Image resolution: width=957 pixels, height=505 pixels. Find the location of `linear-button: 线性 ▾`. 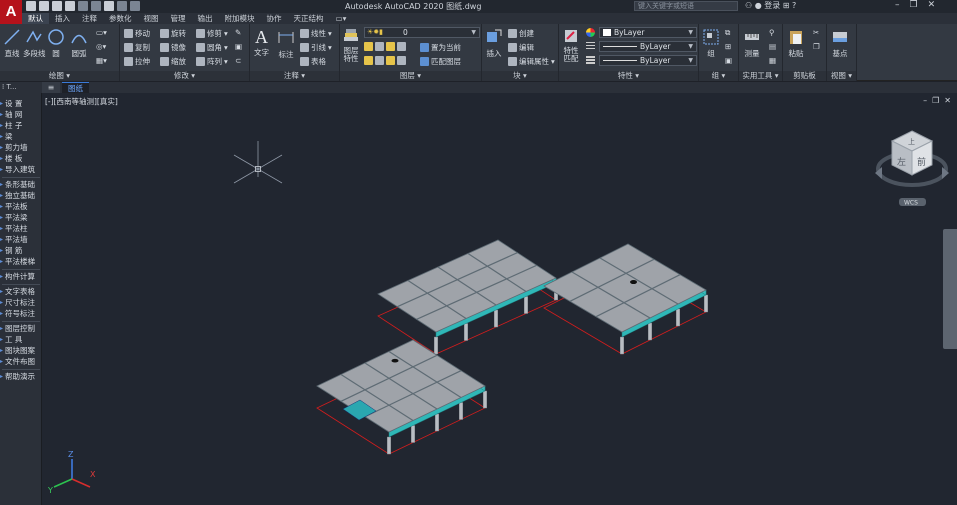

linear-button: 线性 ▾ is located at coordinates (316, 33).